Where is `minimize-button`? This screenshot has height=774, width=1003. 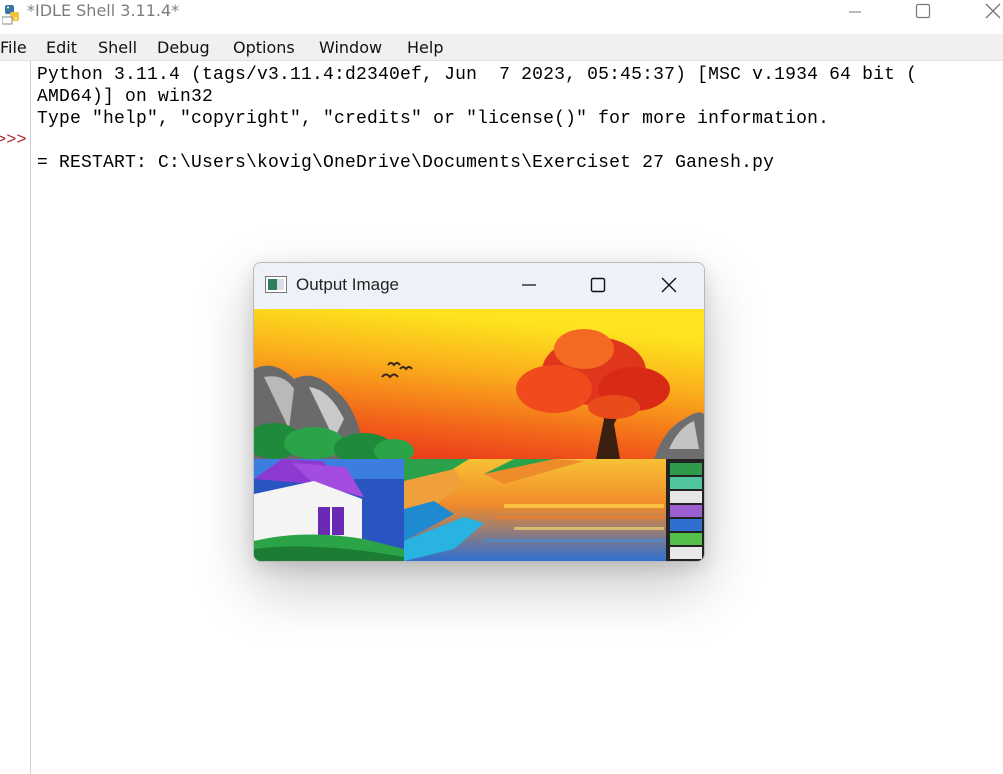
minimize-button is located at coordinates (855, 11).